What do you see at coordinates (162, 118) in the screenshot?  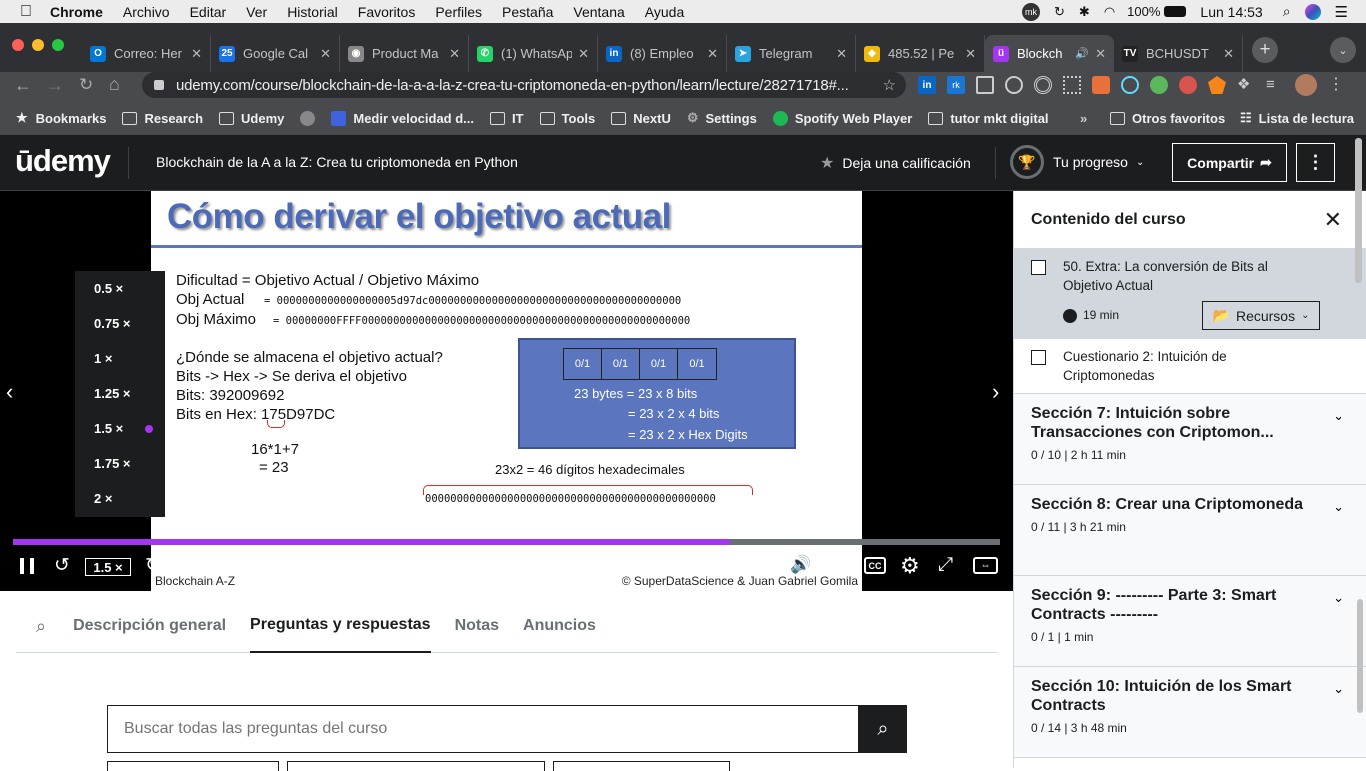 I see `bookmark-research: Research` at bounding box center [162, 118].